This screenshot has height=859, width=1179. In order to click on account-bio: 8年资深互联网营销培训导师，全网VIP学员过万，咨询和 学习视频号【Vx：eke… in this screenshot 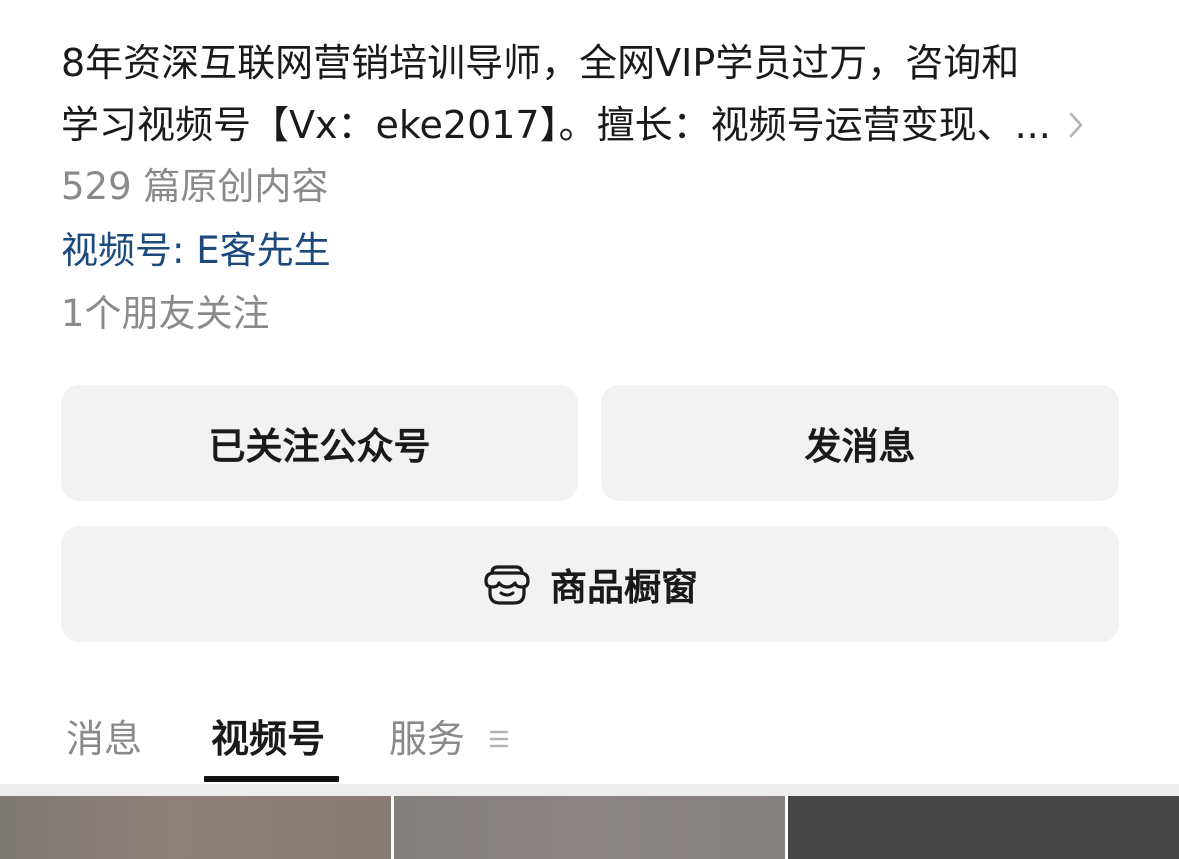, I will do `click(561, 94)`.